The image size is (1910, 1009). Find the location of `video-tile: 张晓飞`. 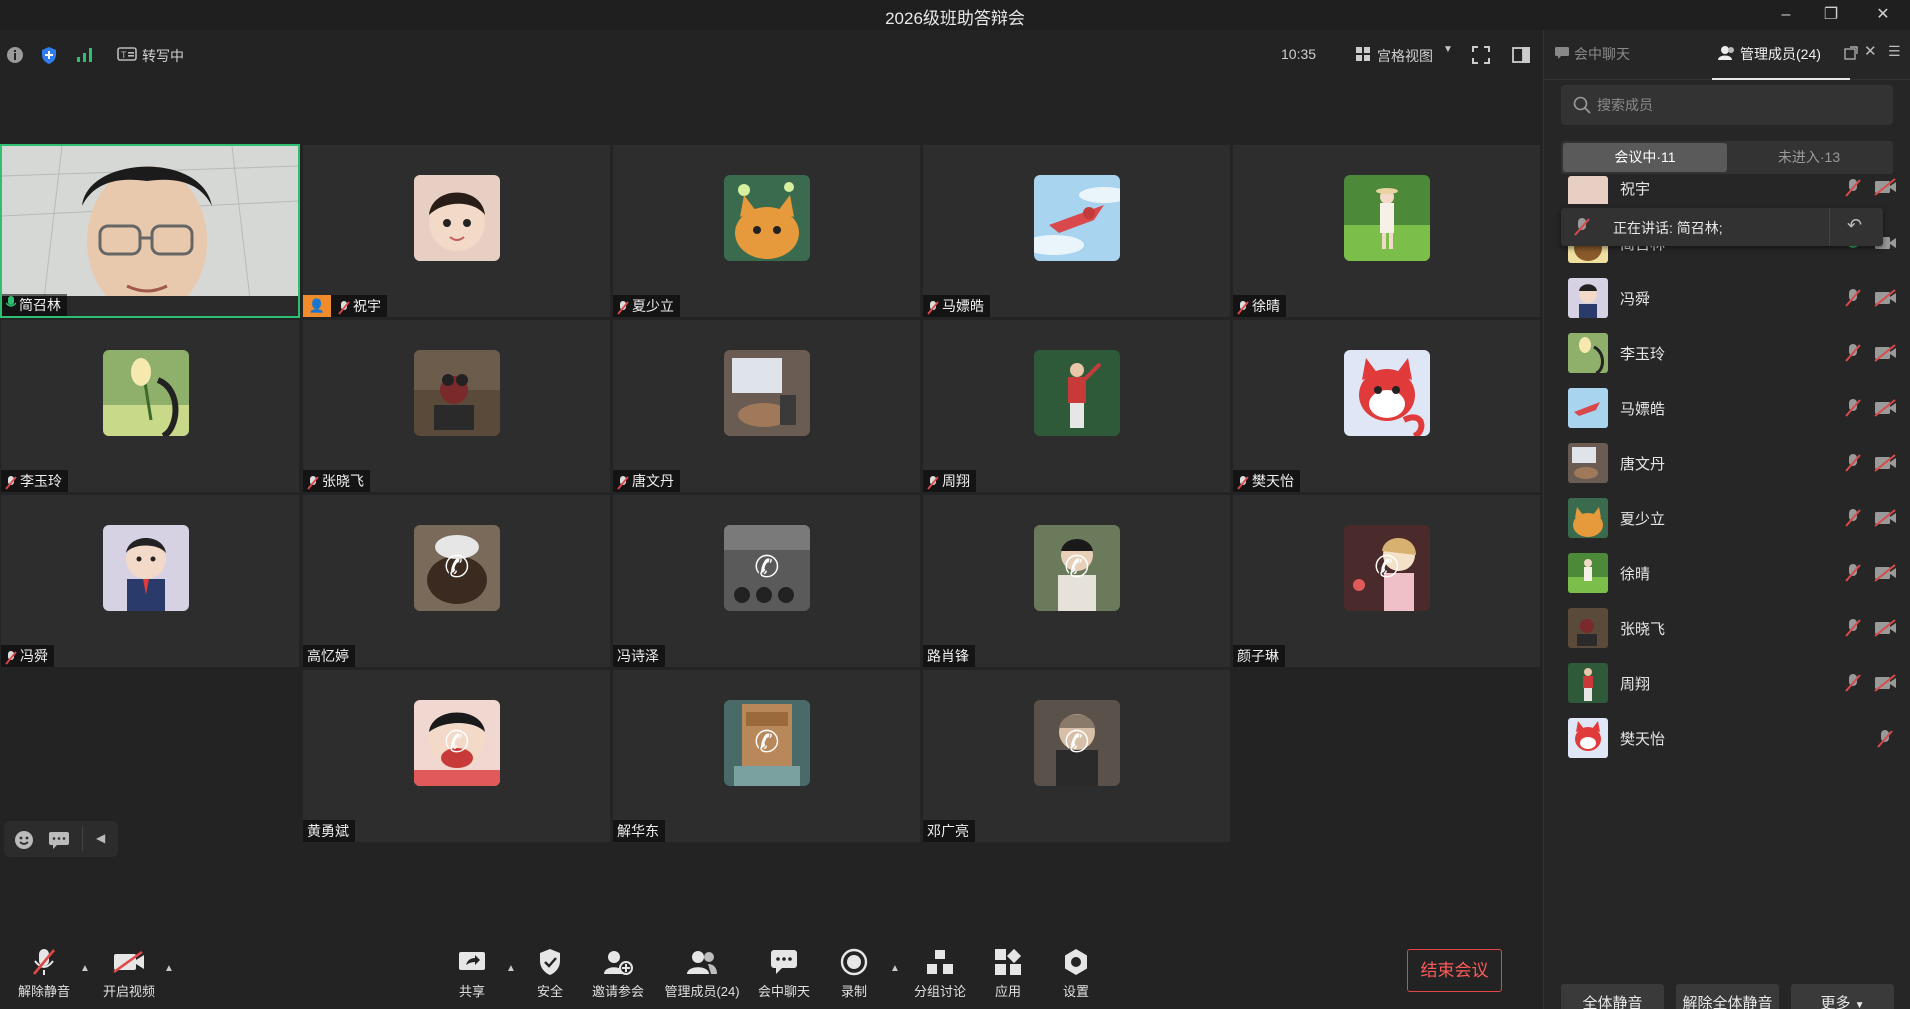

video-tile: 张晓飞 is located at coordinates (456, 406).